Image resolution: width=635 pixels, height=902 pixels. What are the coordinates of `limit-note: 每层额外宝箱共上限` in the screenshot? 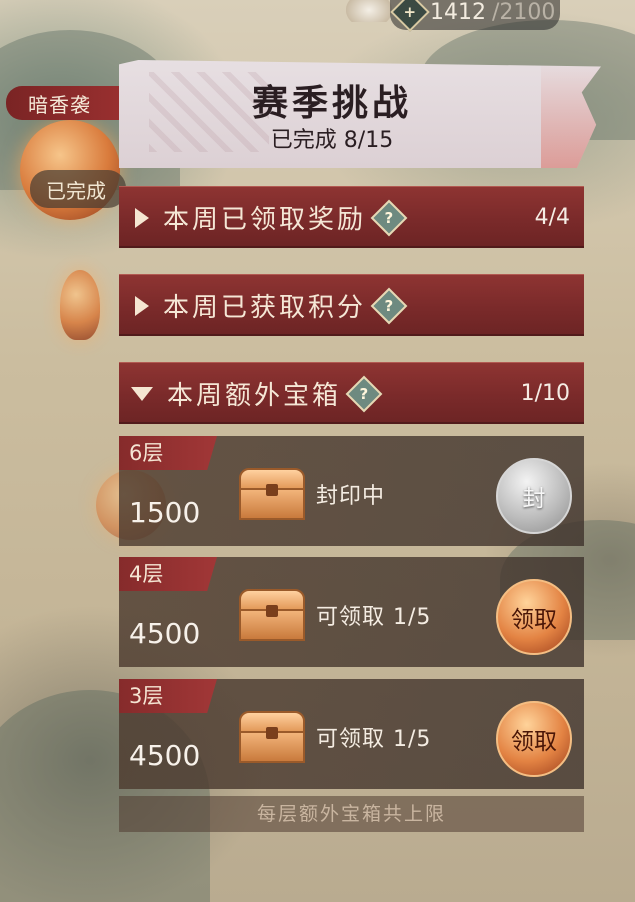 It's located at (351, 814).